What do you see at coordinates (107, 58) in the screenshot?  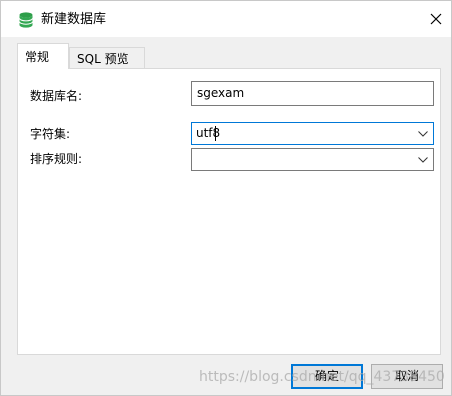 I see `tab-sql-preview: SQL 预览` at bounding box center [107, 58].